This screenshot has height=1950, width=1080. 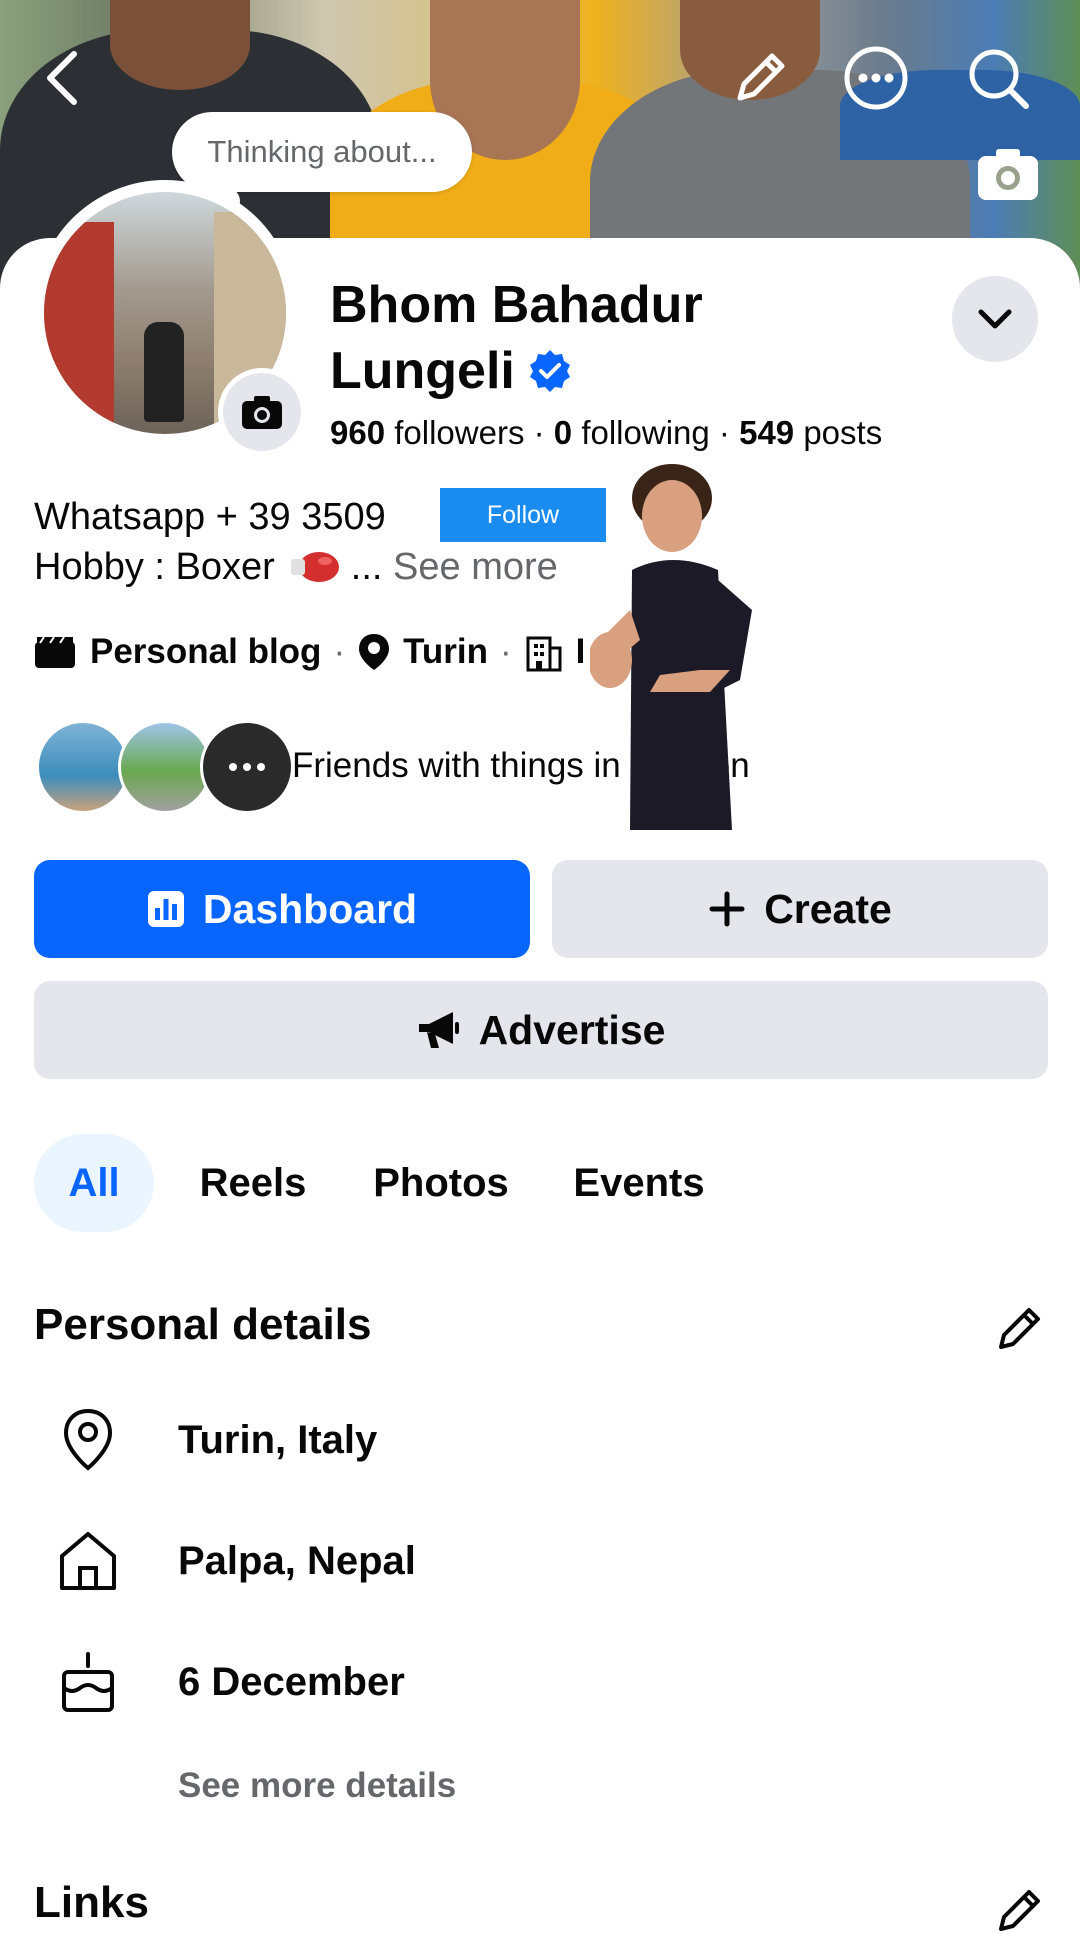 I want to click on dashboard-icon, so click(x=165, y=909).